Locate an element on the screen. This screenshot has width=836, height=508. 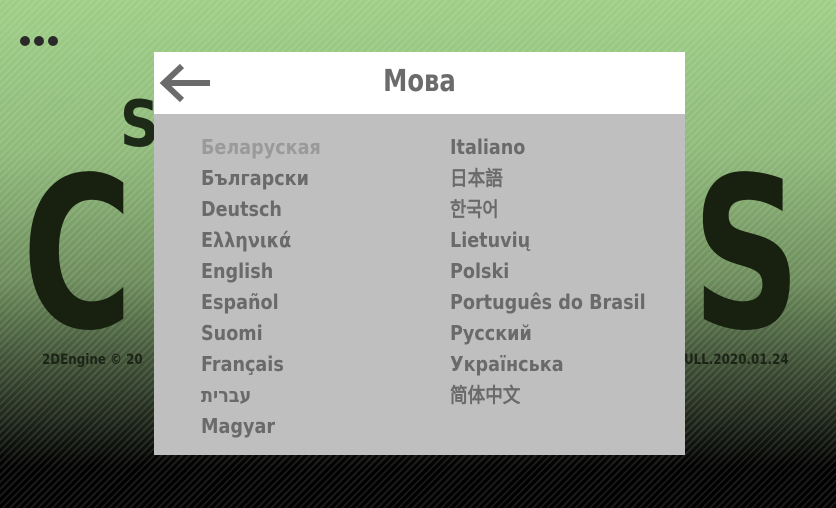
language-item-italian: Italiano is located at coordinates (548, 147).